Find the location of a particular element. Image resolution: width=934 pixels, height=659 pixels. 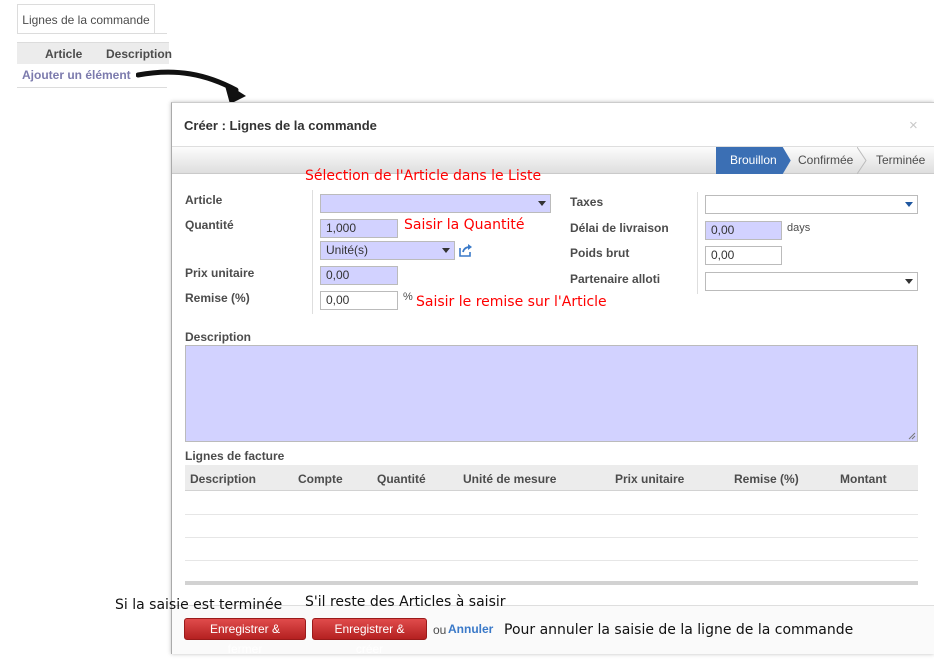

save-close-button: Enregistrer & fermer is located at coordinates (245, 637).